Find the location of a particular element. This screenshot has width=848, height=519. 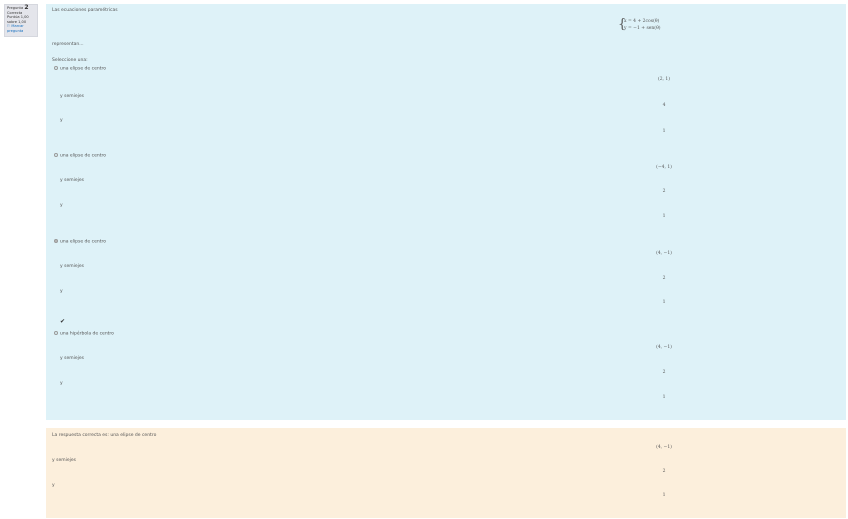

question-prompt: Las ecuaciones paramétricas is located at coordinates (85, 10).